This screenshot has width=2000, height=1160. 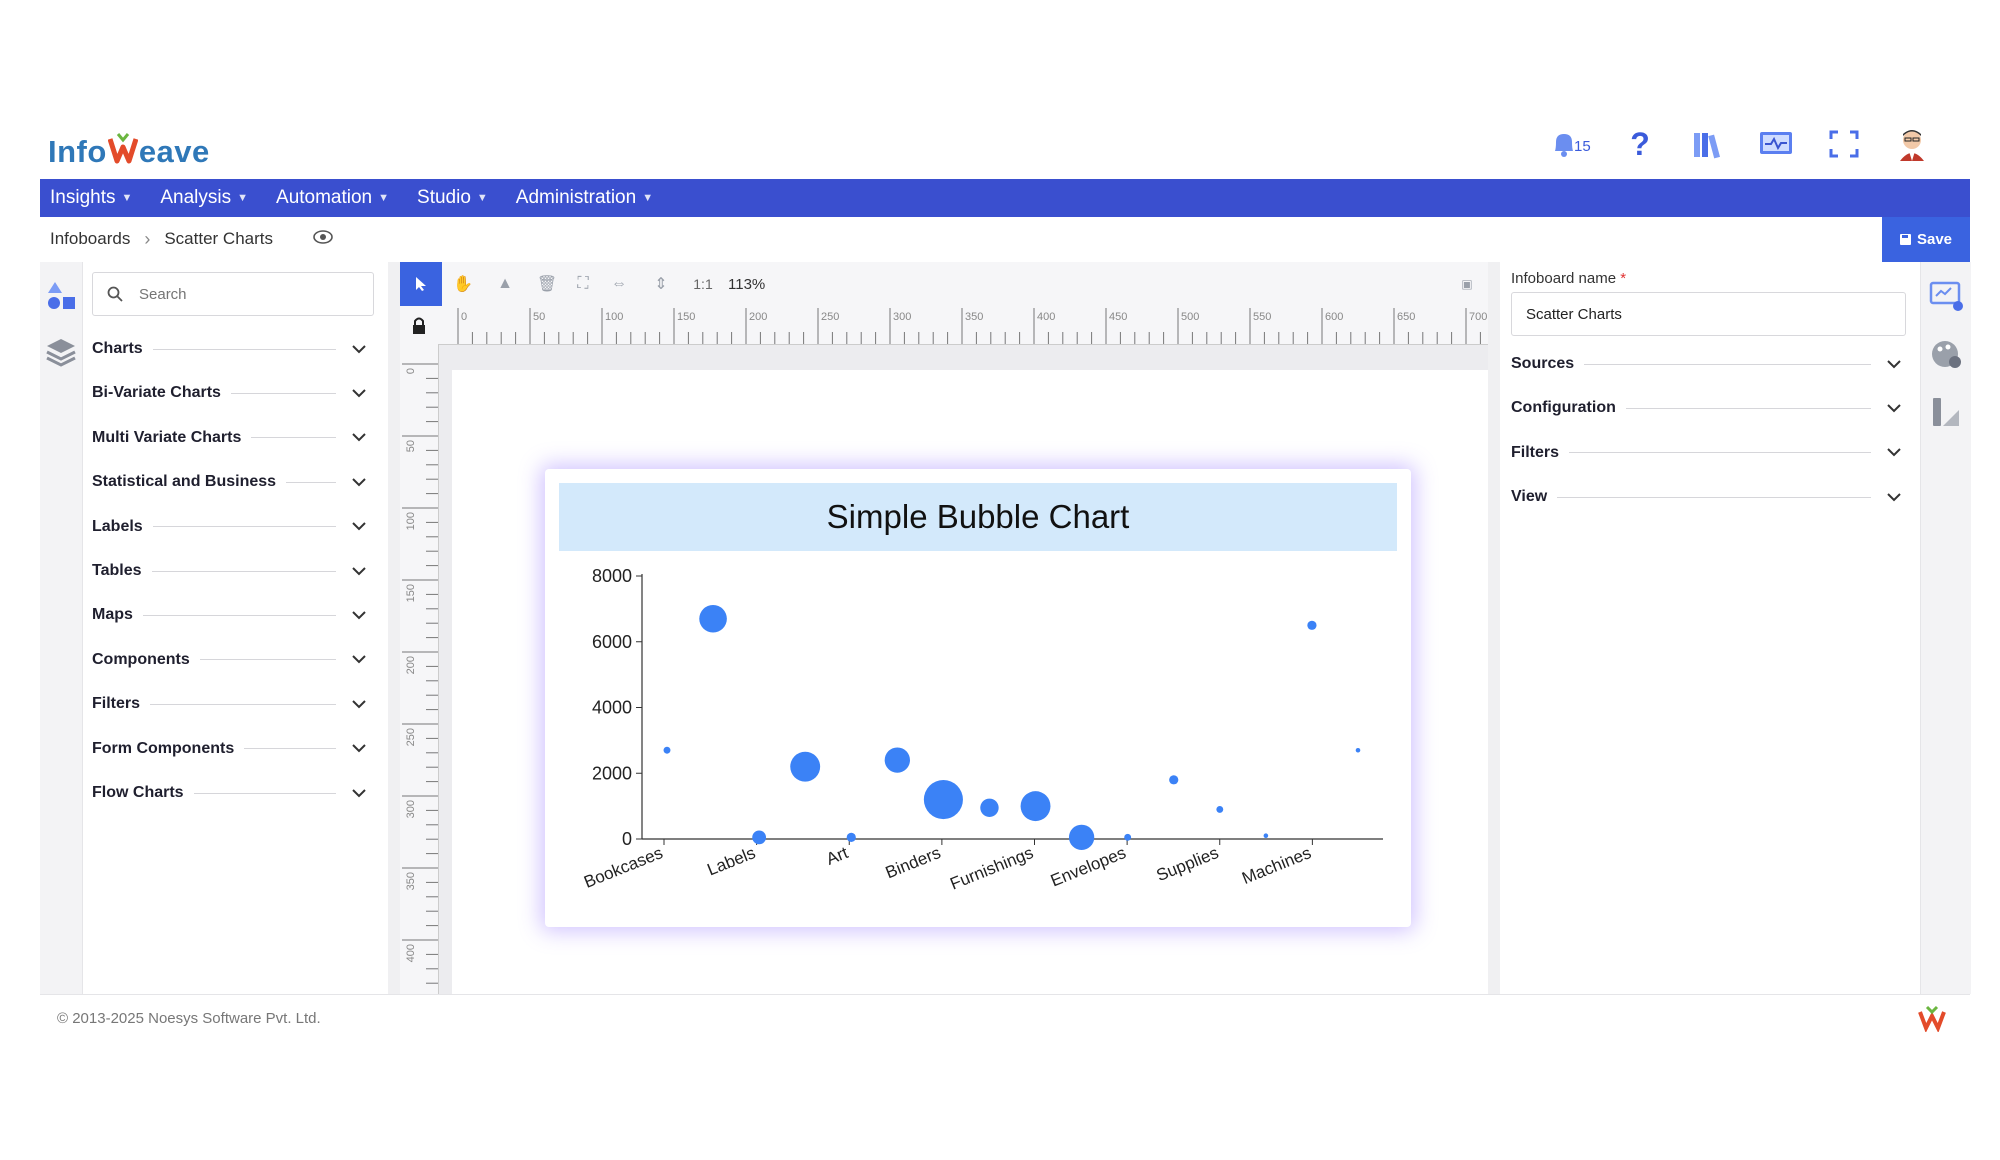 I want to click on left-splitter, so click(x=394, y=628).